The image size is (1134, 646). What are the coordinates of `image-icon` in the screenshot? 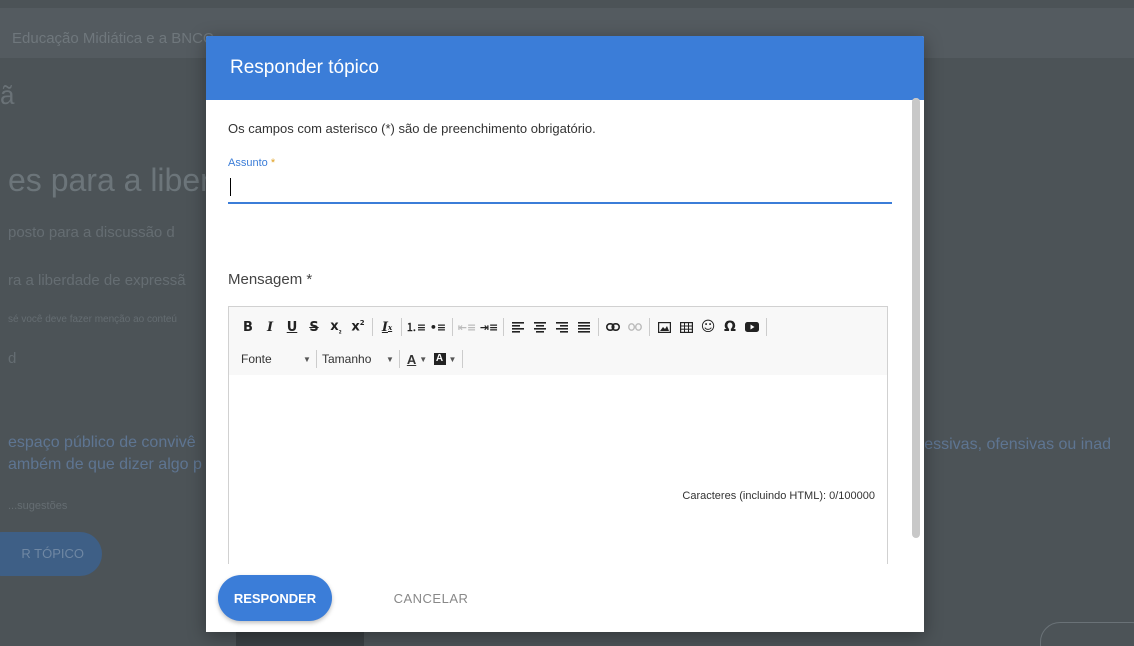 It's located at (664, 327).